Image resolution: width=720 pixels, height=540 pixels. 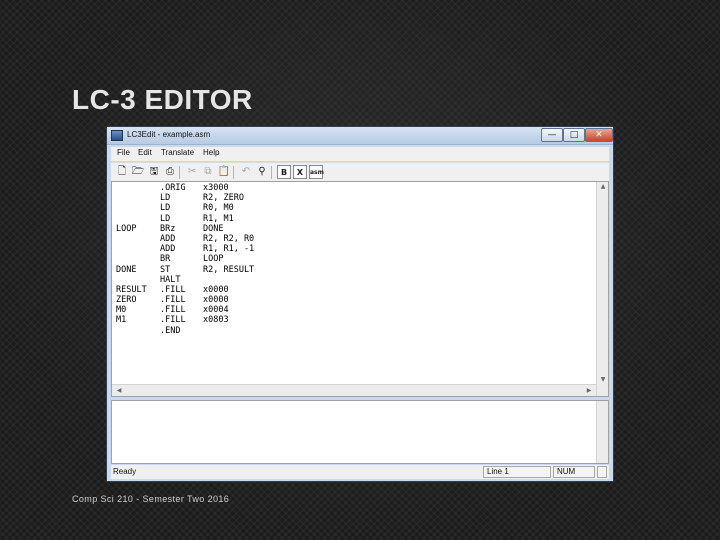 What do you see at coordinates (360, 432) in the screenshot?
I see `output-pane` at bounding box center [360, 432].